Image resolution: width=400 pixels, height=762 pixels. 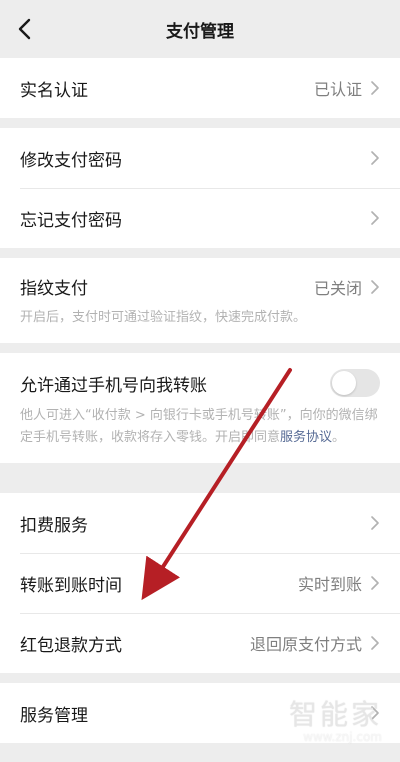 What do you see at coordinates (306, 437) in the screenshot?
I see `service-agreement-link: 服务协议` at bounding box center [306, 437].